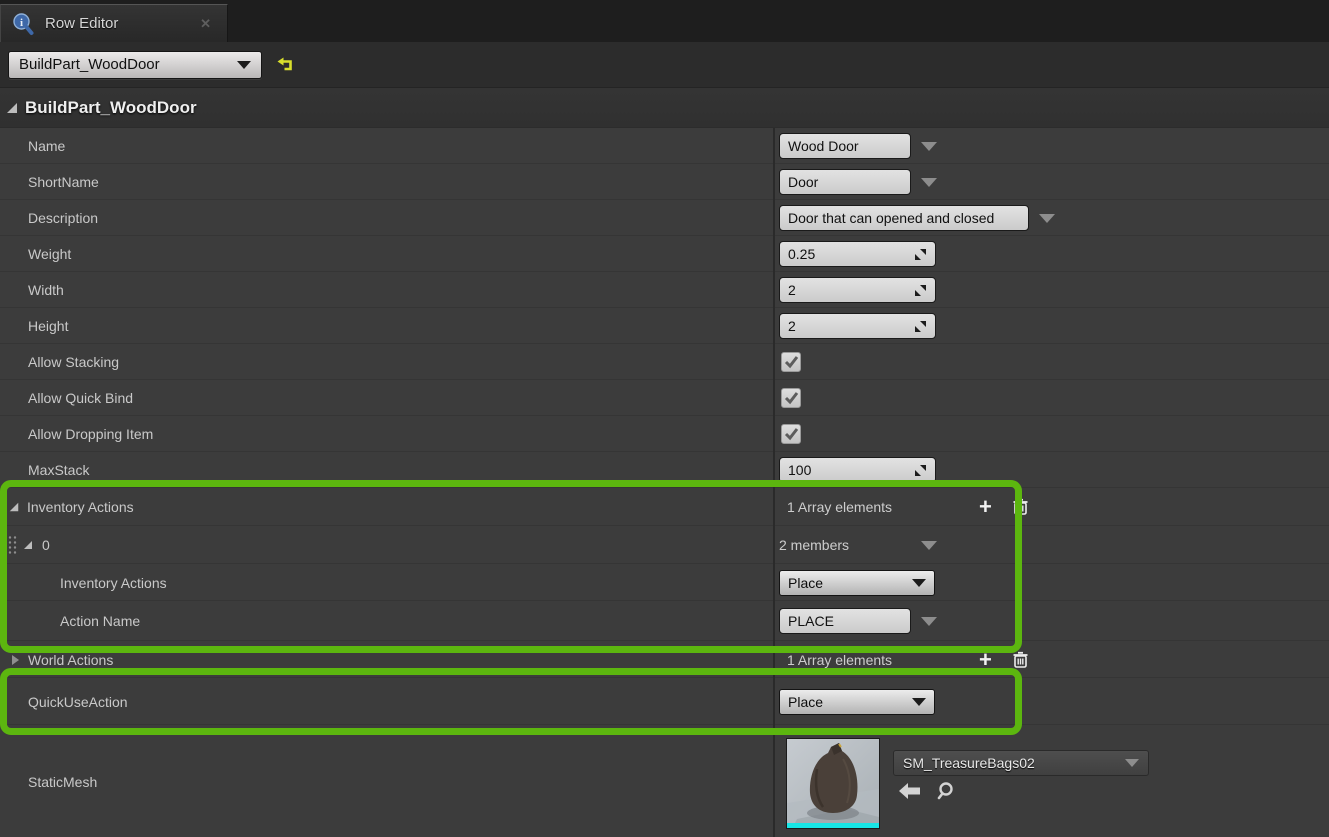 This screenshot has height=837, width=1329. Describe the element at coordinates (845, 182) in the screenshot. I see `shortname-input: Door` at that location.